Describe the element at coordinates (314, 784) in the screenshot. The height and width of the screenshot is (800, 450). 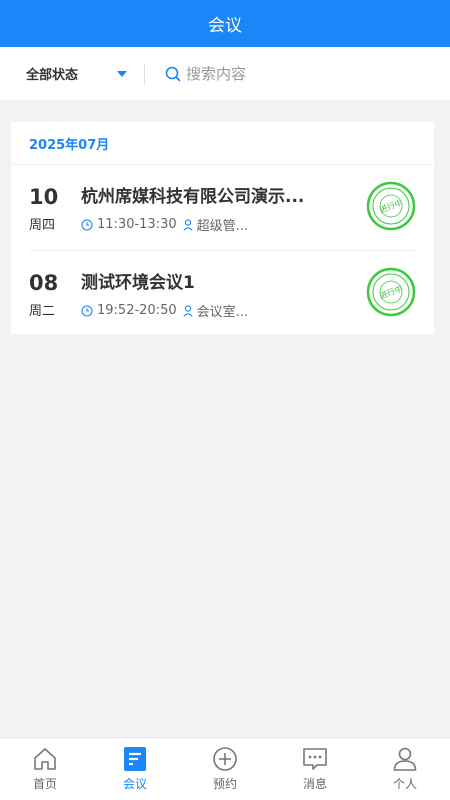
I see `tab-label: 消息` at that location.